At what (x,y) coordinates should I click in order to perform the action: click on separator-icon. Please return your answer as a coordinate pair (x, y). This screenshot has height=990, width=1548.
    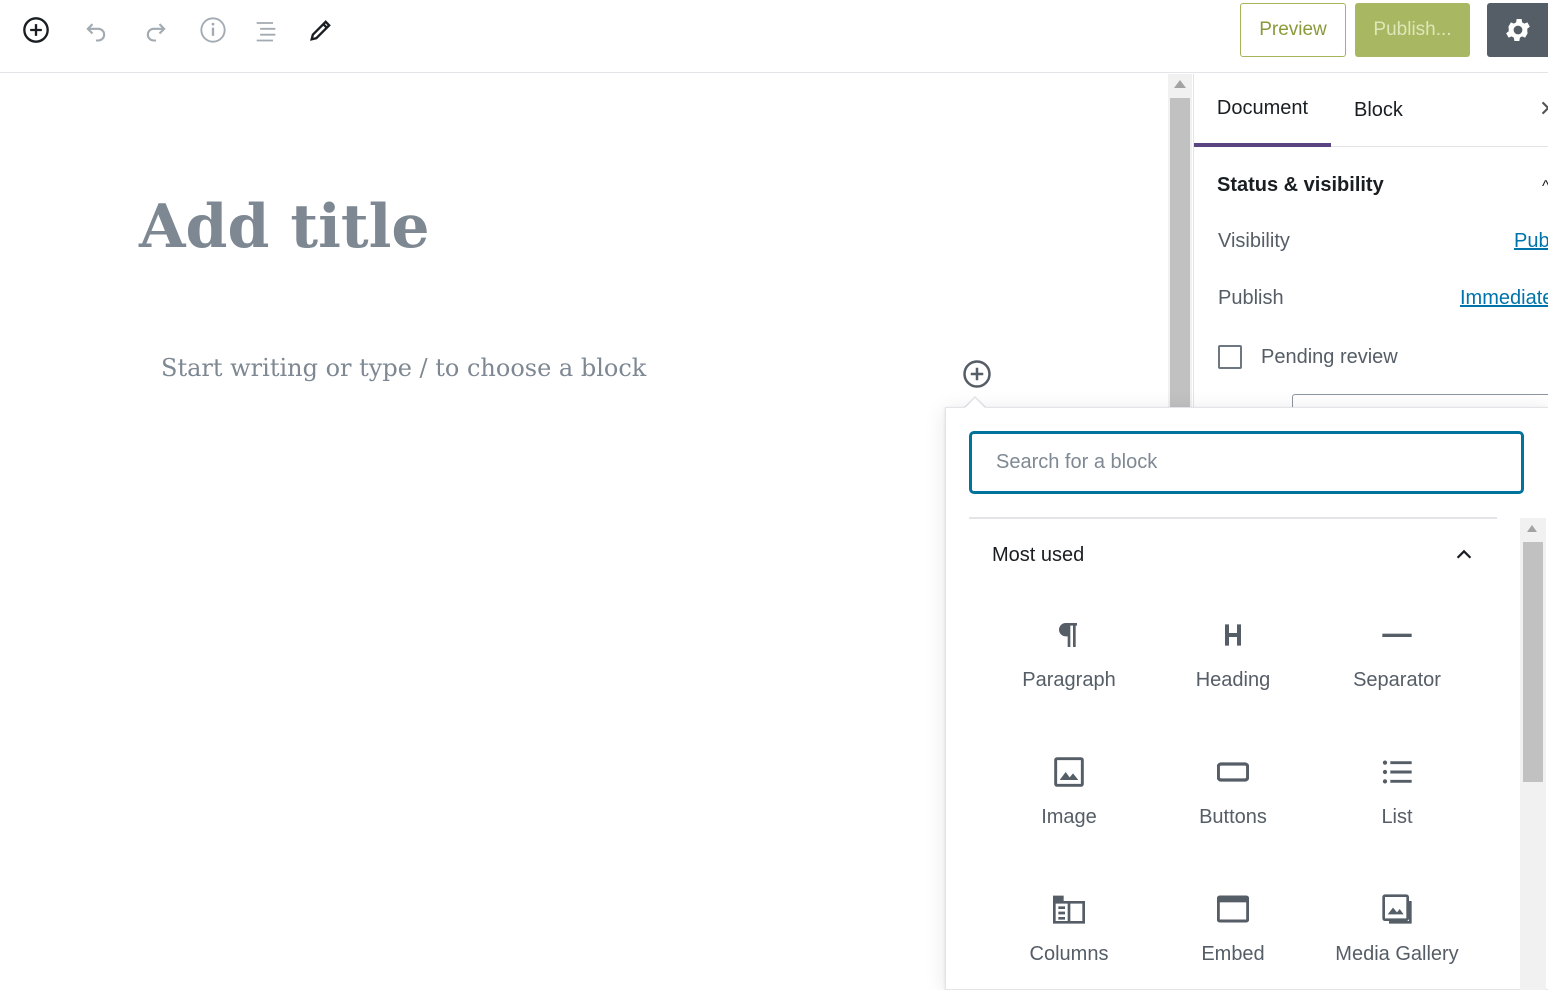
    Looking at the image, I should click on (1397, 635).